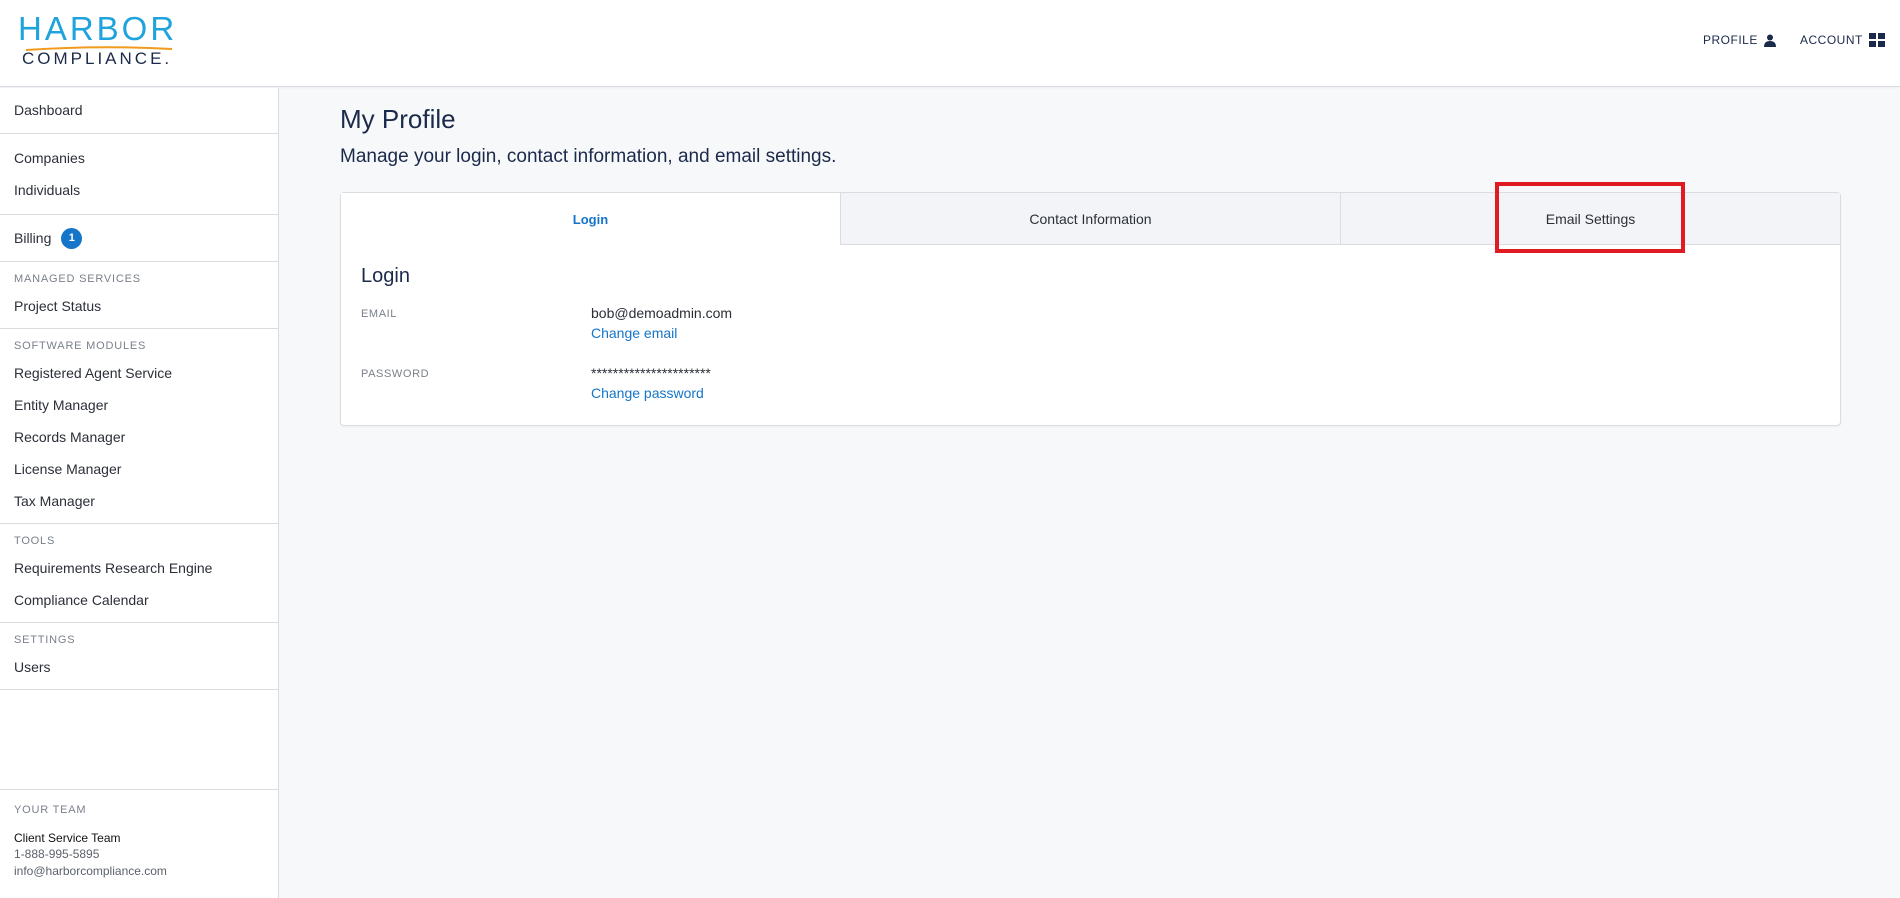 Image resolution: width=1900 pixels, height=898 pixels. What do you see at coordinates (72, 238) in the screenshot?
I see `billing-count-badge: 1` at bounding box center [72, 238].